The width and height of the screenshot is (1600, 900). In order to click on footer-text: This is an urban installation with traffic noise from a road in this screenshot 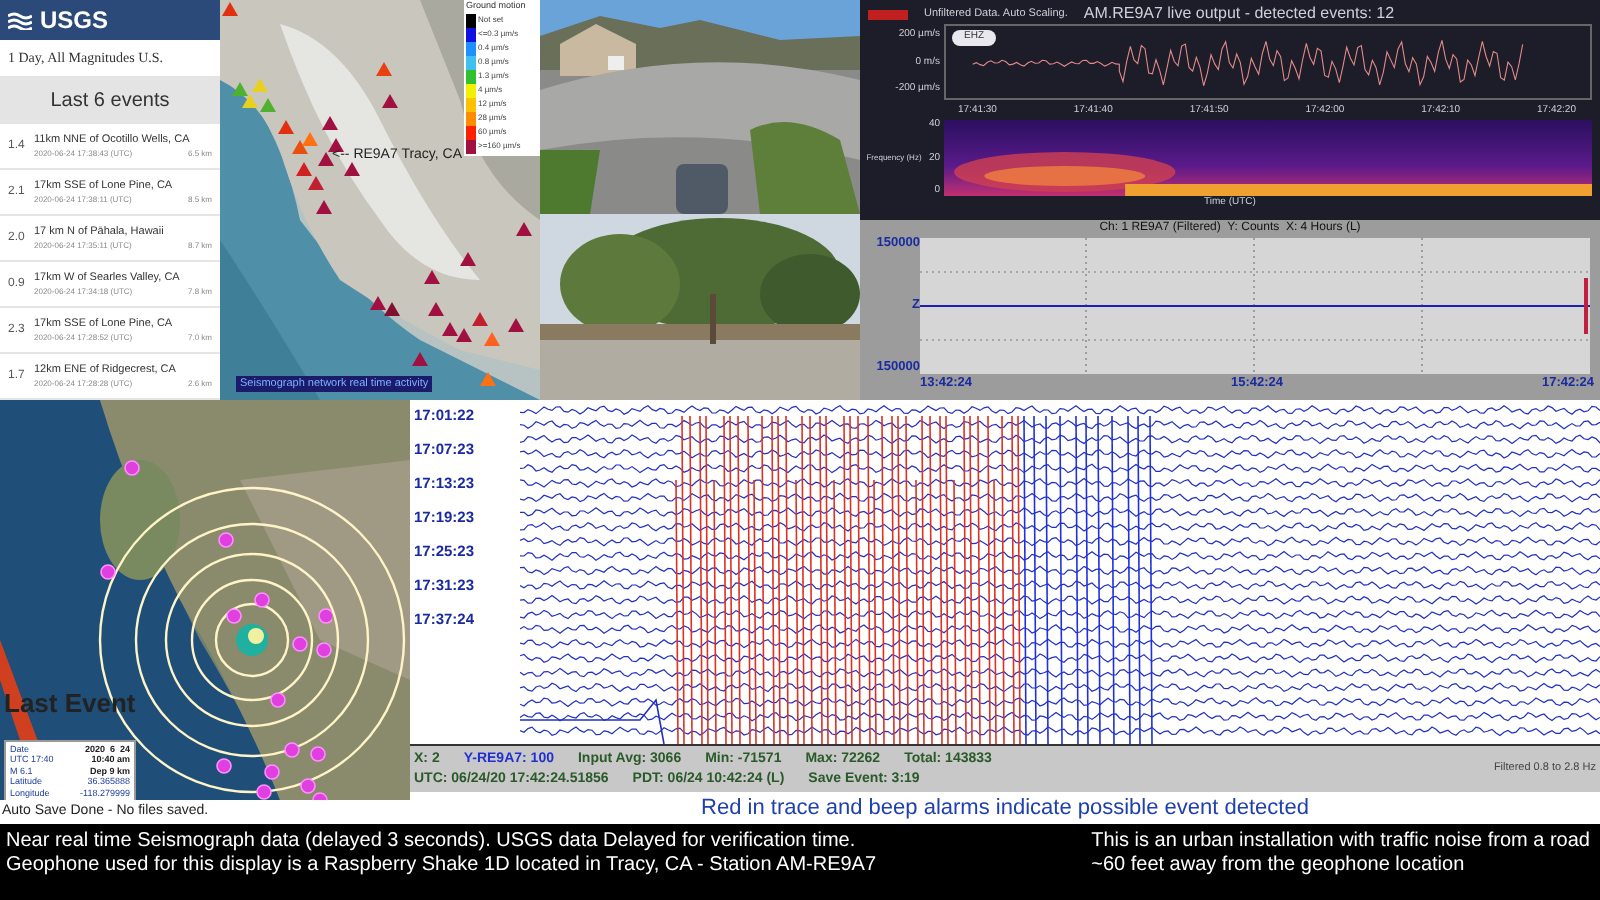, I will do `click(1340, 842)`.